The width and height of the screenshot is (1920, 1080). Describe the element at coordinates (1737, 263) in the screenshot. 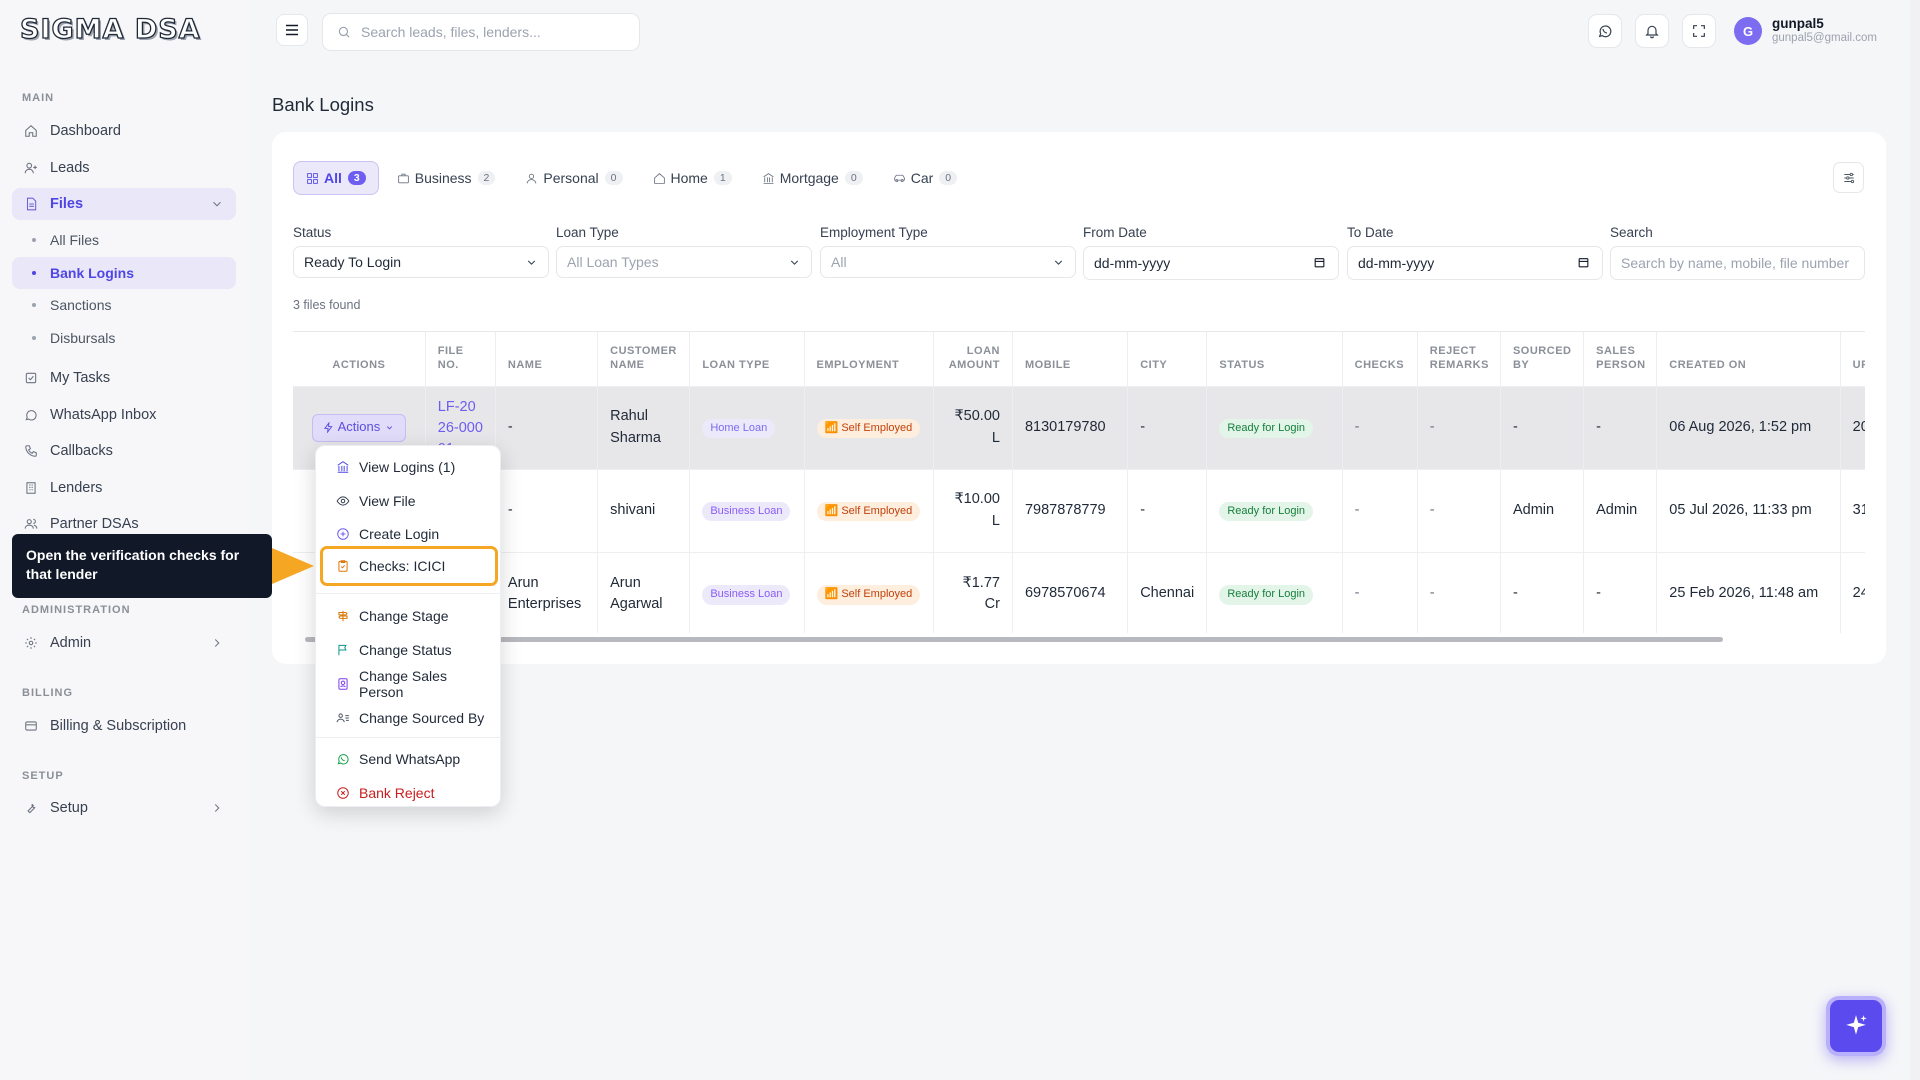

I see `search-filter-input: Search by name, mobile, file number` at that location.